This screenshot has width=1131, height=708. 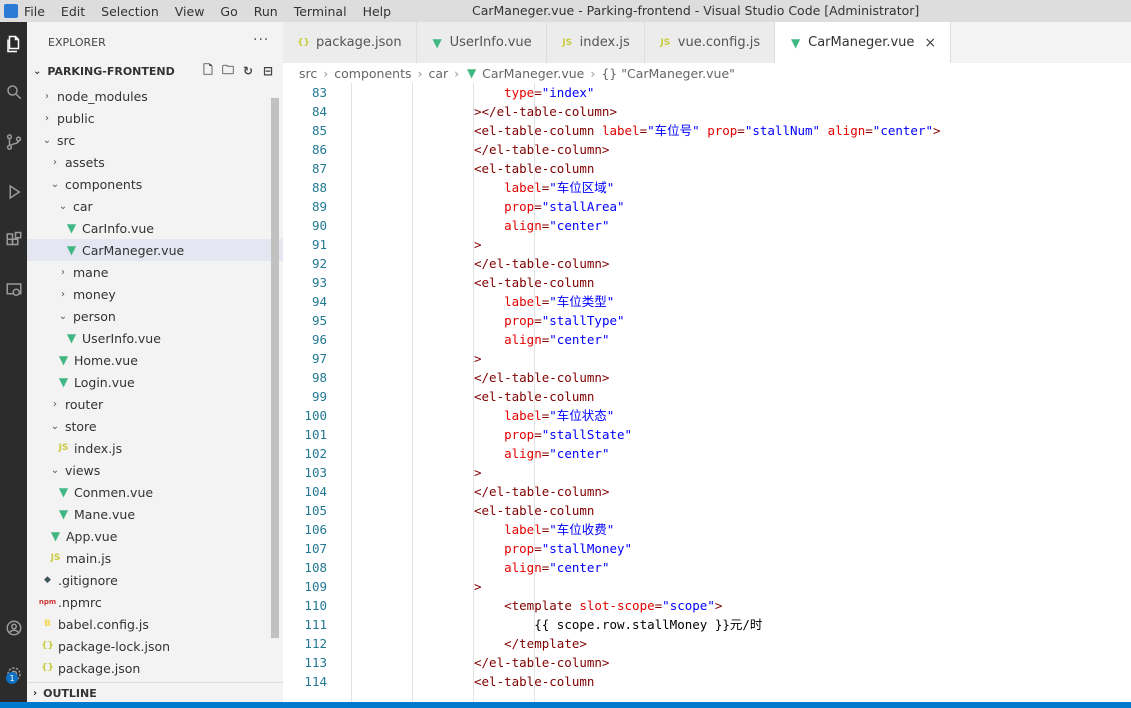 I want to click on remote-explorer-icon, so click(x=13, y=290).